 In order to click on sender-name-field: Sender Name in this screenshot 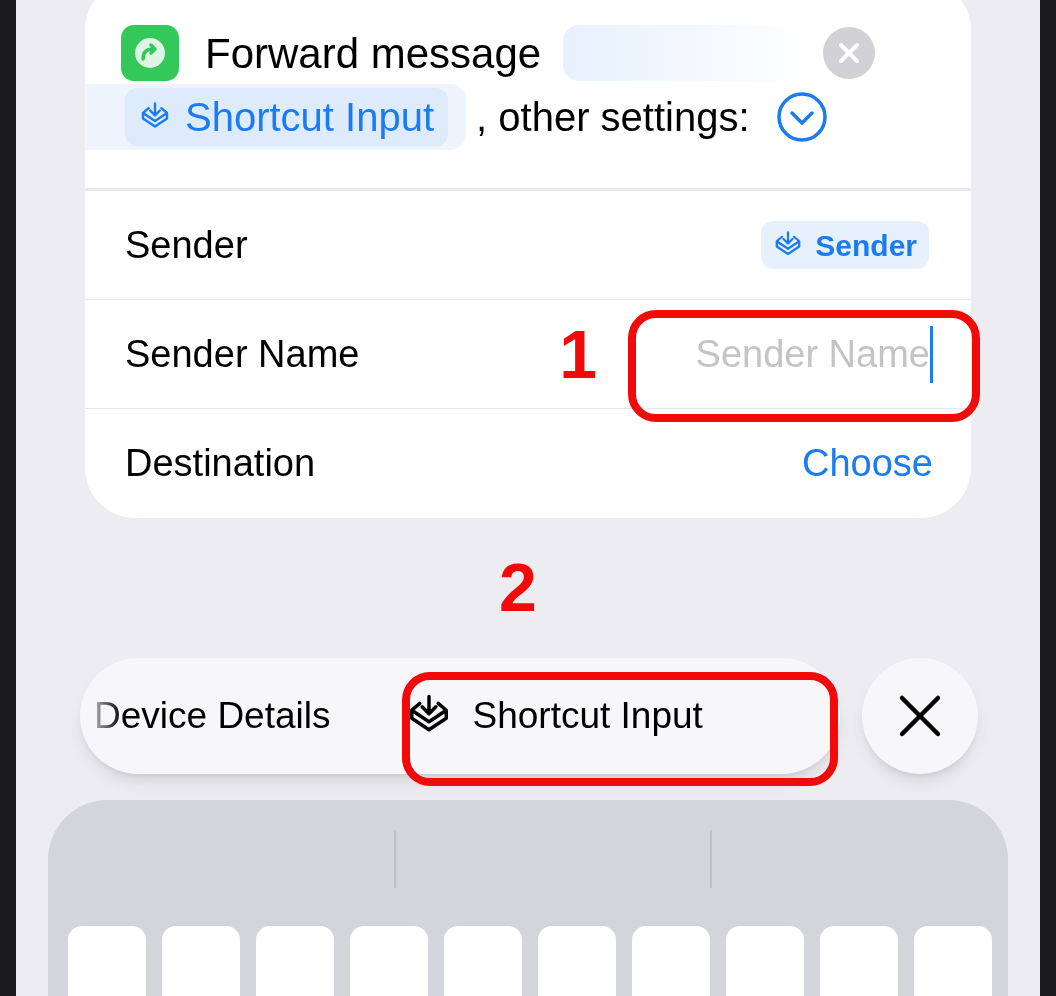, I will do `click(798, 354)`.